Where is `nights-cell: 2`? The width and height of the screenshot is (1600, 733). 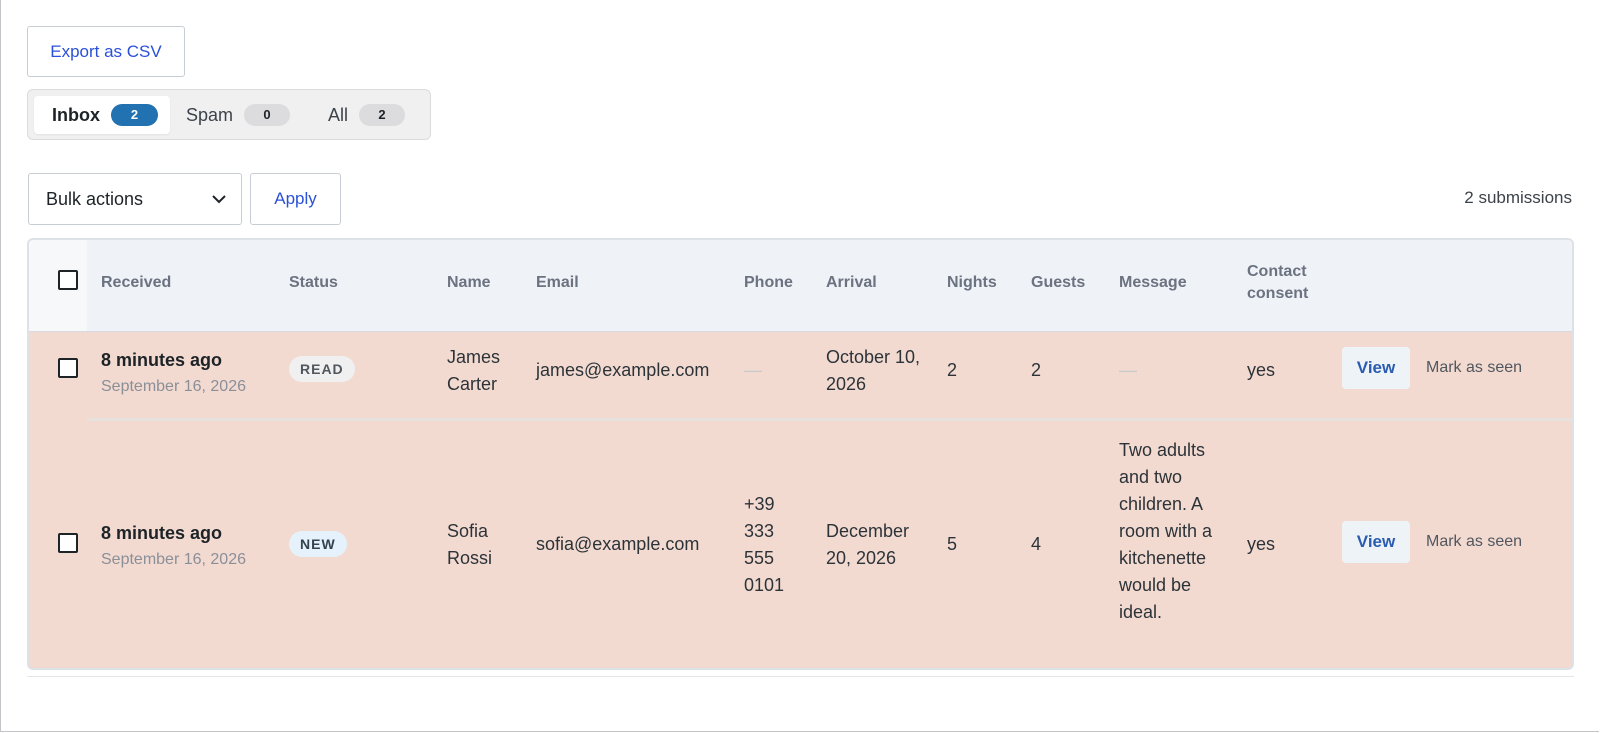 nights-cell: 2 is located at coordinates (952, 370).